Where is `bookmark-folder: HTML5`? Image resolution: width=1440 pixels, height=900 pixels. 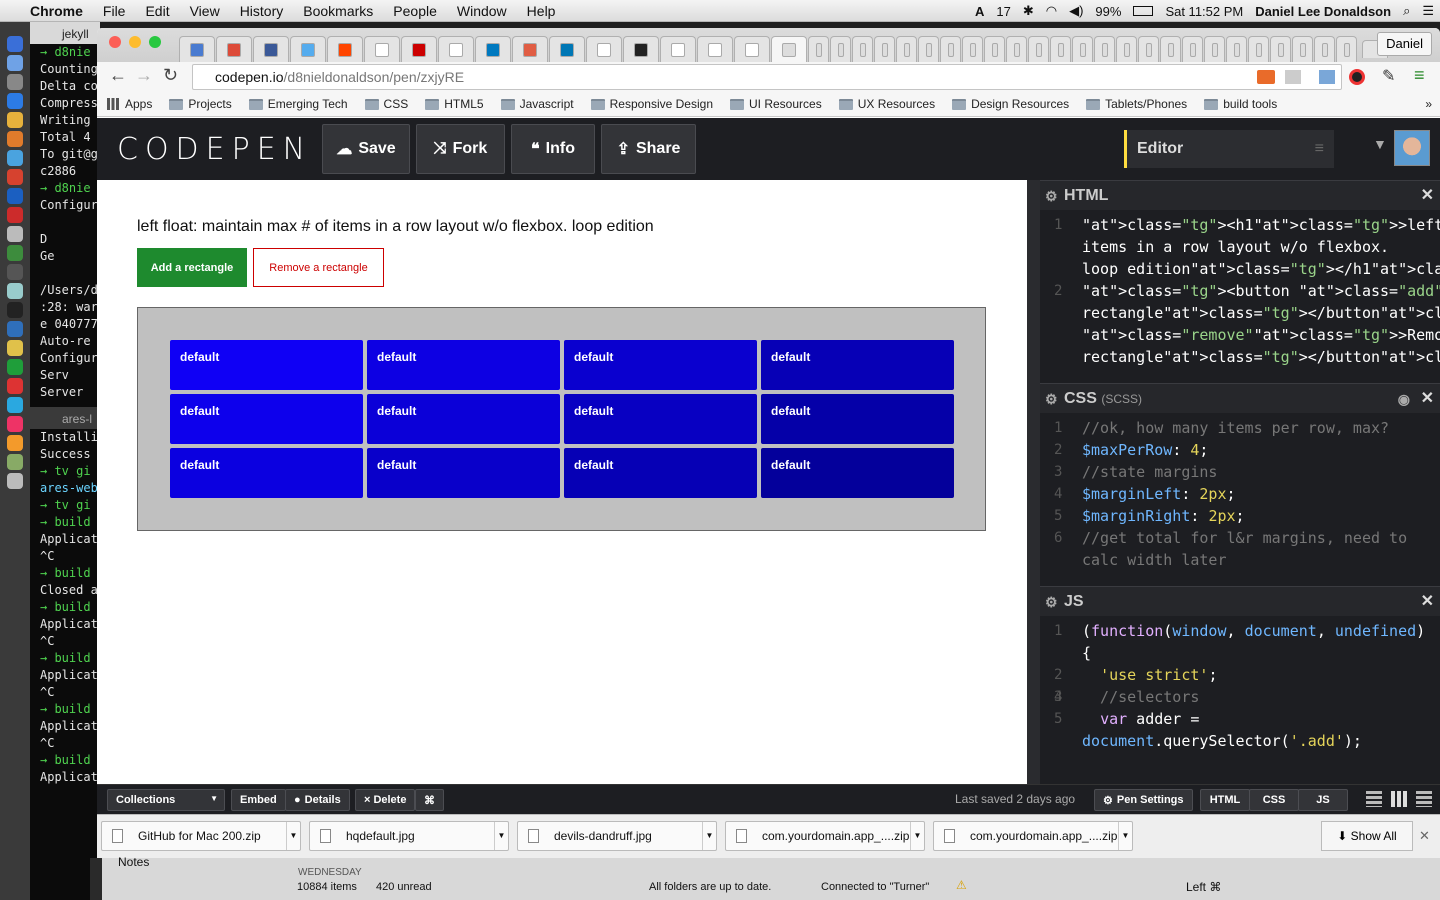
bookmark-folder: HTML5 is located at coordinates (454, 104).